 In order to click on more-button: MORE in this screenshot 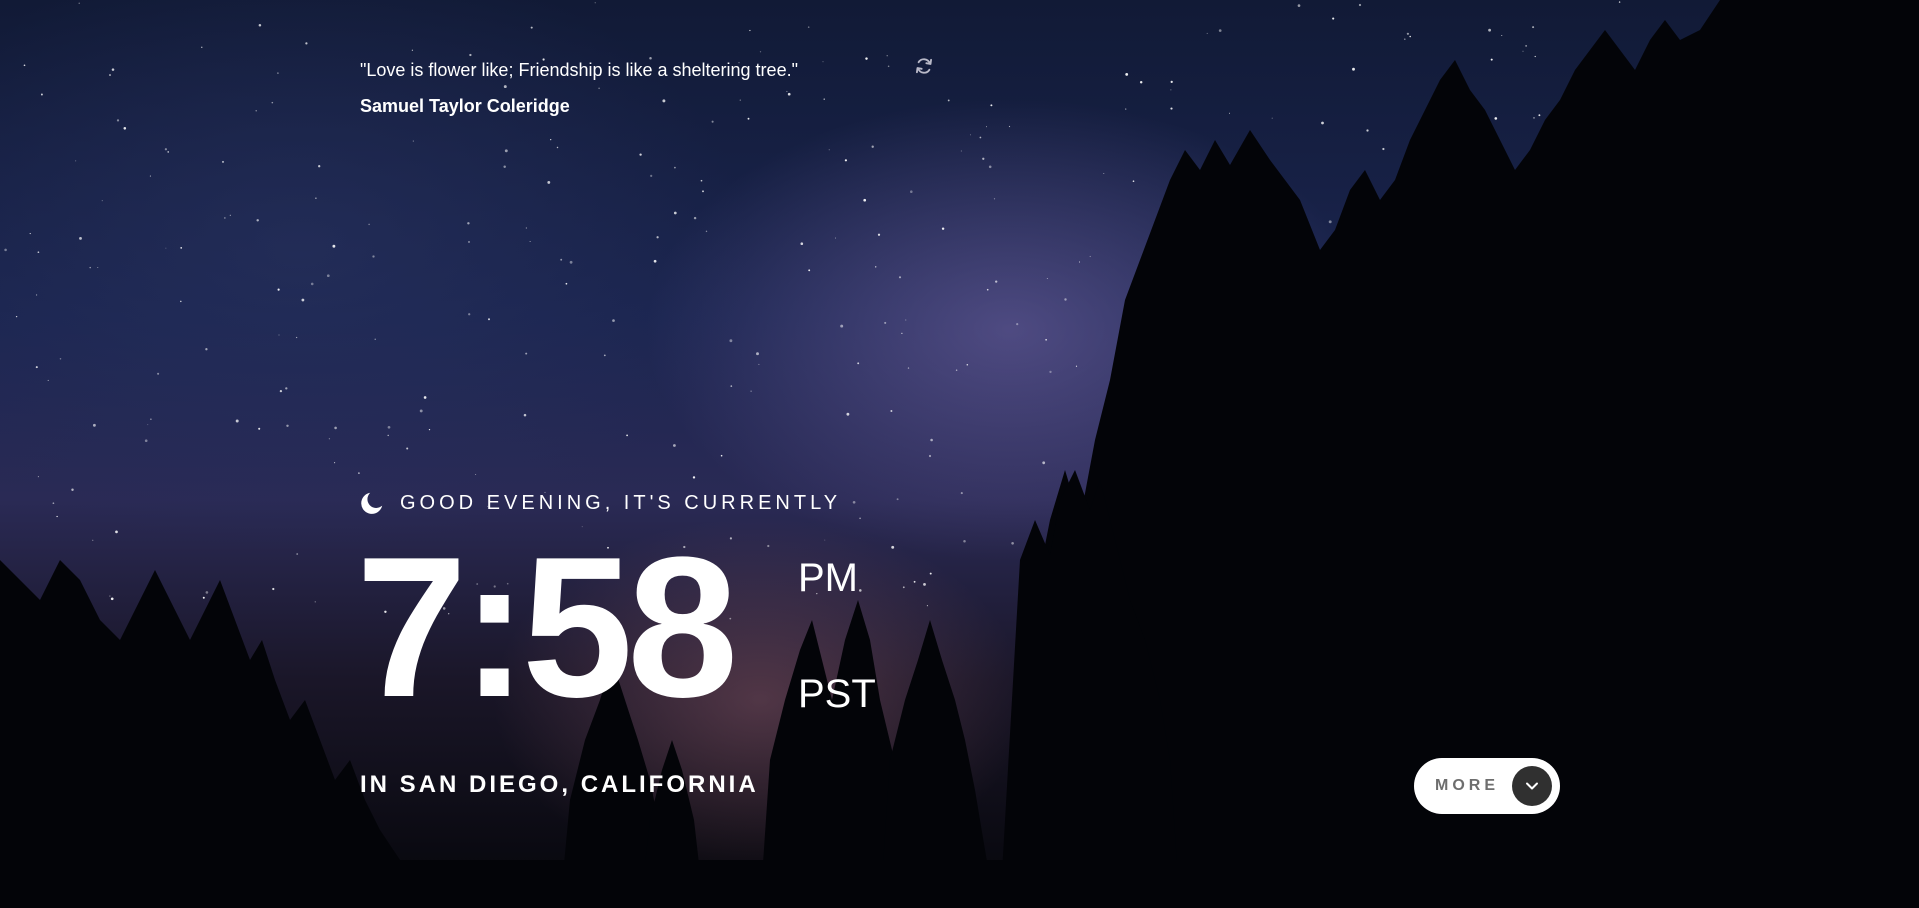, I will do `click(1487, 786)`.